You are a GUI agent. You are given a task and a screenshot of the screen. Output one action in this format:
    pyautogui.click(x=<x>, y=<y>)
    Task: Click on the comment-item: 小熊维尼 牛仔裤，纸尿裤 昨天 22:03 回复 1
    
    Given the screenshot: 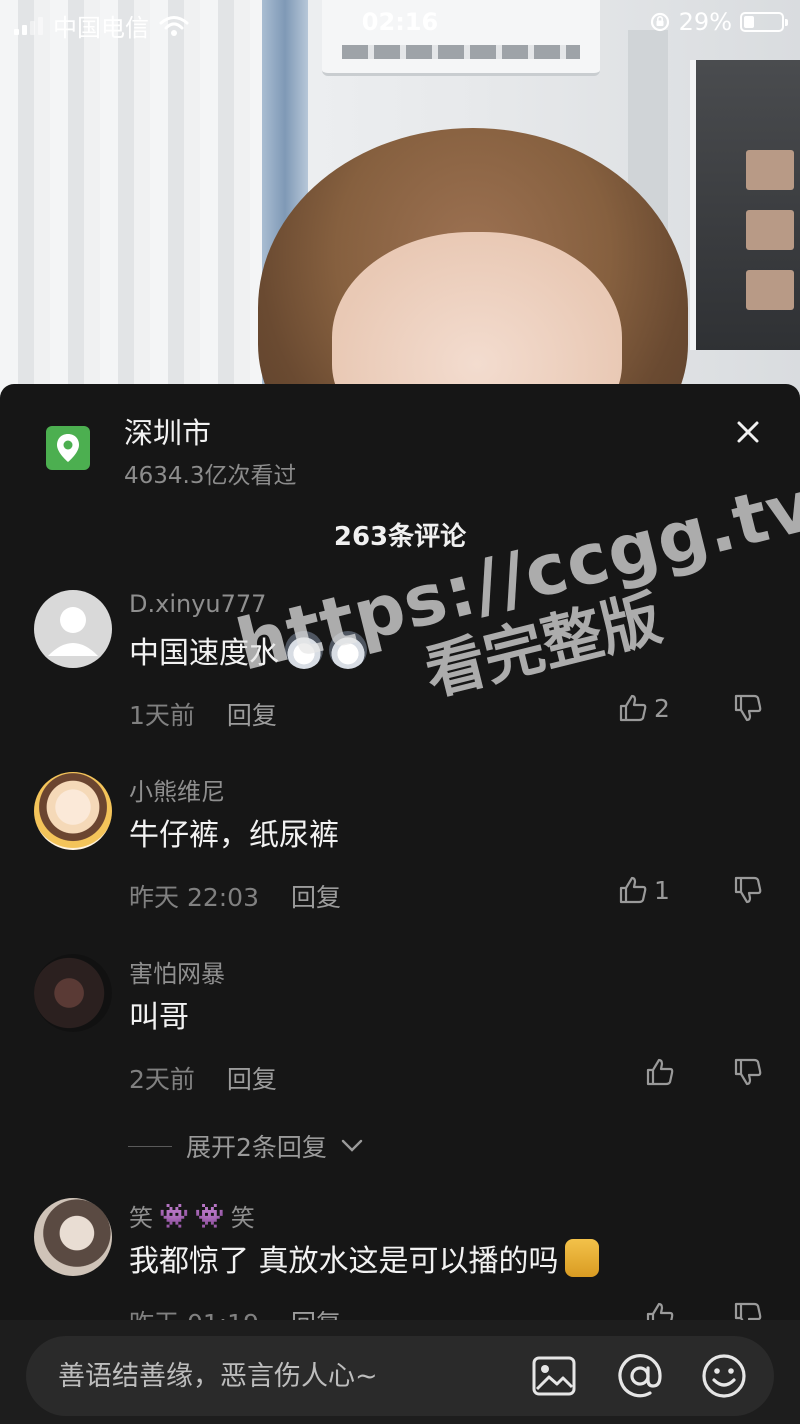 What is the action you would take?
    pyautogui.click(x=400, y=862)
    